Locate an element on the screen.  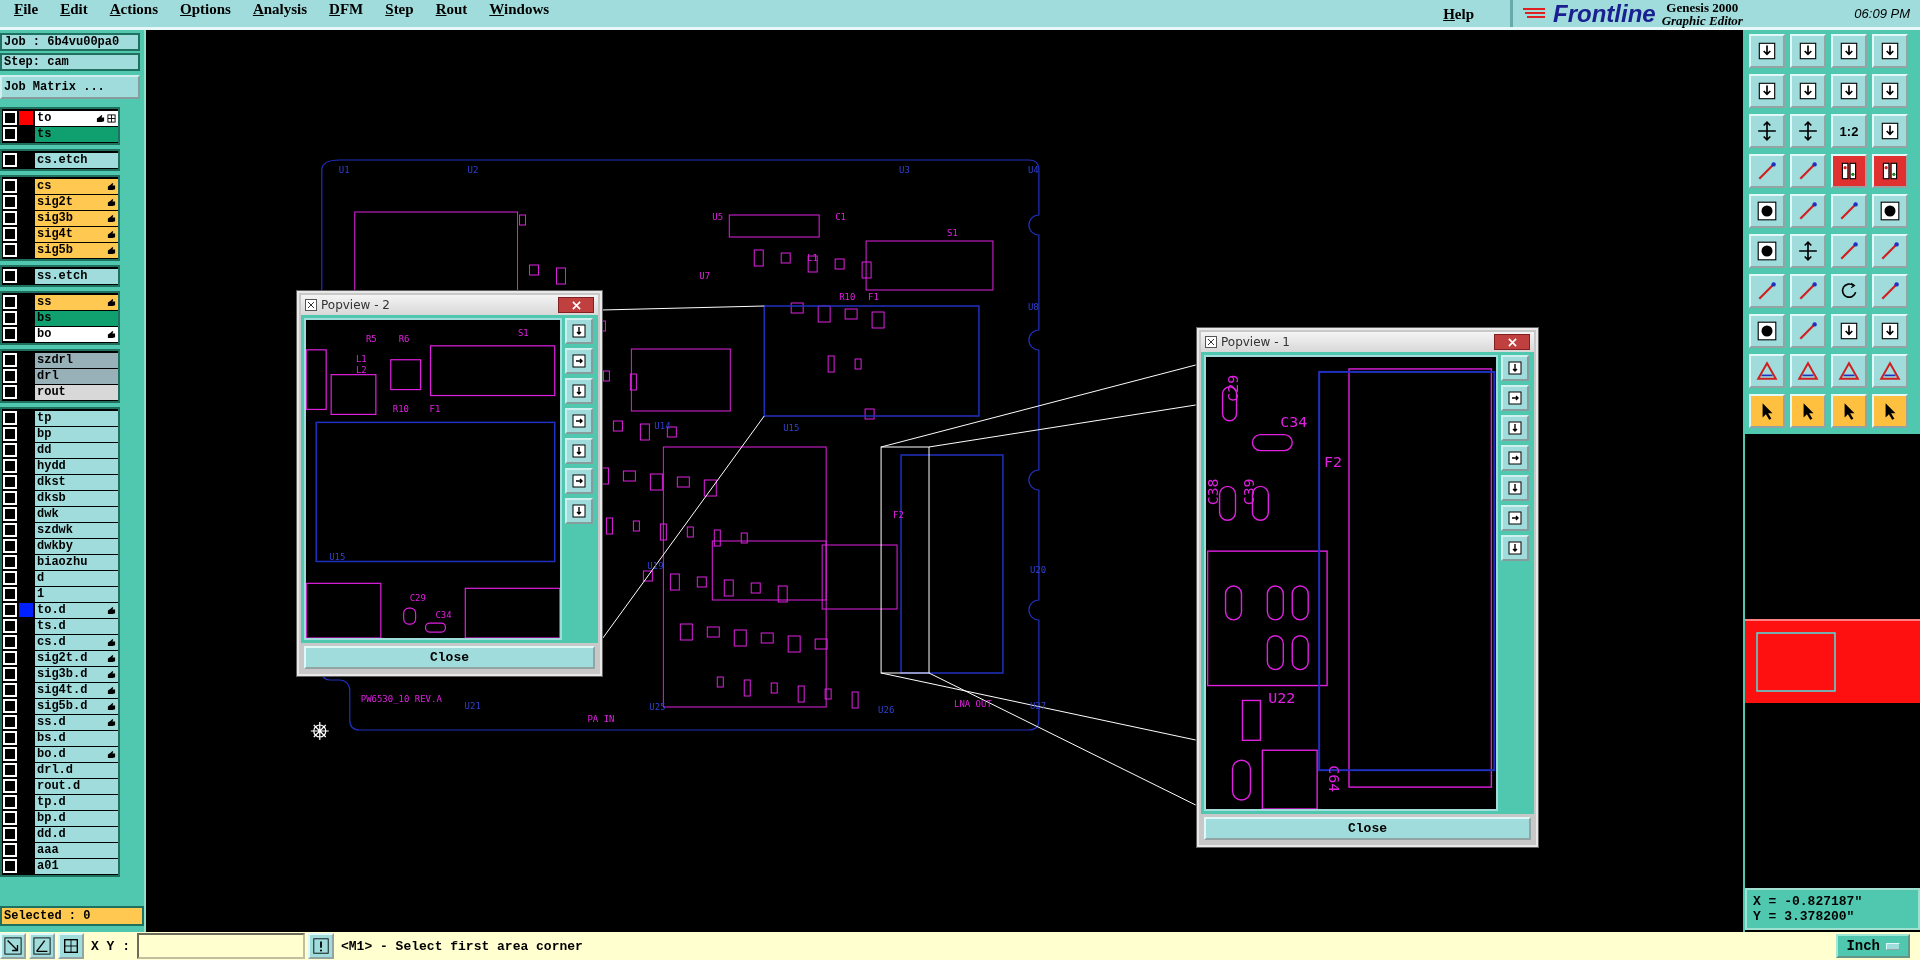
layer-item: ss is located at coordinates (76, 302).